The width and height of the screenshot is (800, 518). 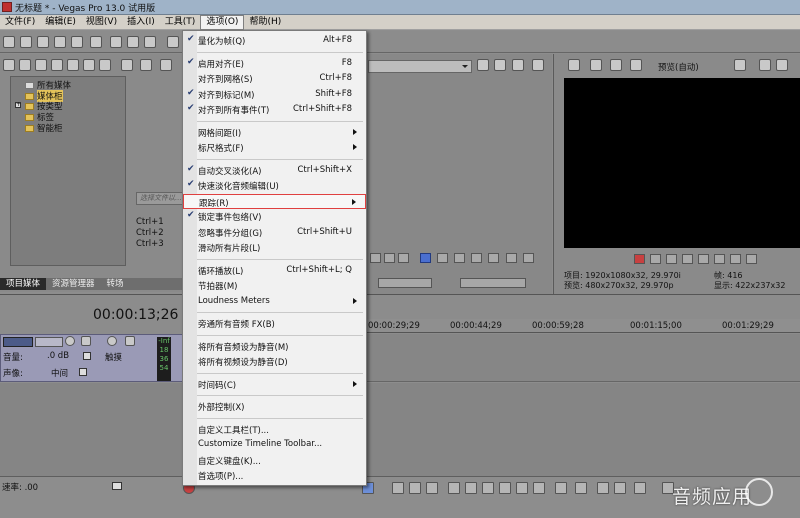 I want to click on menu-item: 将所有视频设为静音(D), so click(x=274, y=361).